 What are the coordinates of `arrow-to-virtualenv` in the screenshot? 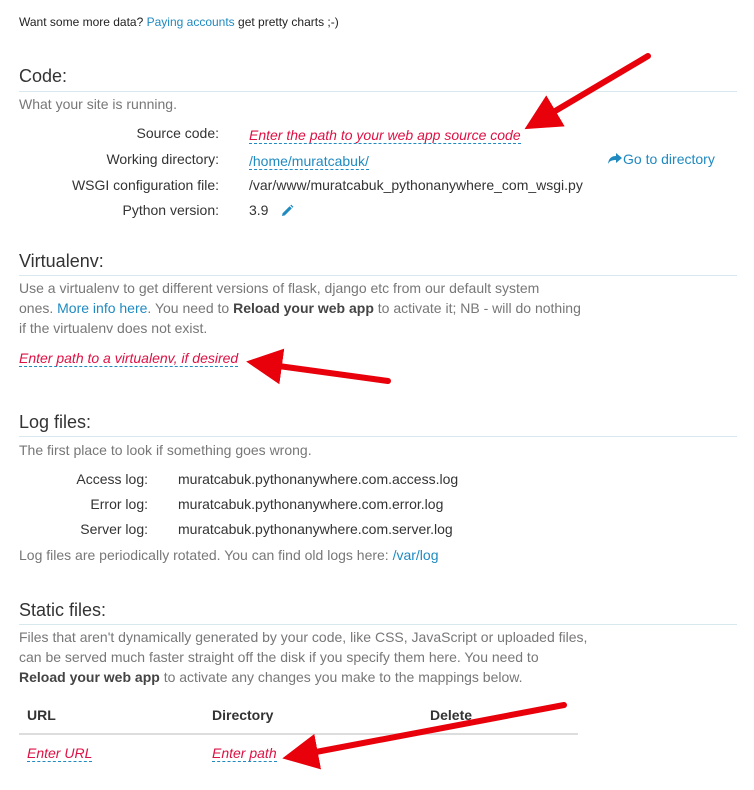 It's located at (318, 366).